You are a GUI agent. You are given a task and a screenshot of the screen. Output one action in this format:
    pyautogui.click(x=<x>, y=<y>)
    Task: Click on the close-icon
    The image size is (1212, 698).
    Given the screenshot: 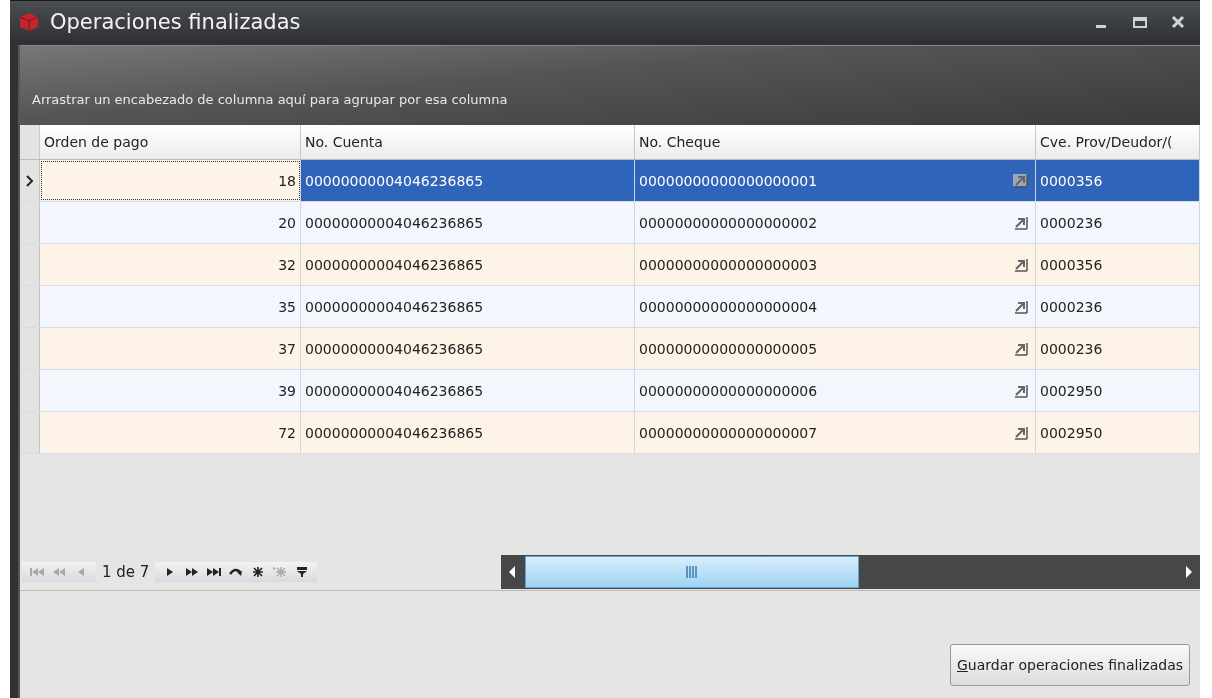 What is the action you would take?
    pyautogui.click(x=1178, y=22)
    